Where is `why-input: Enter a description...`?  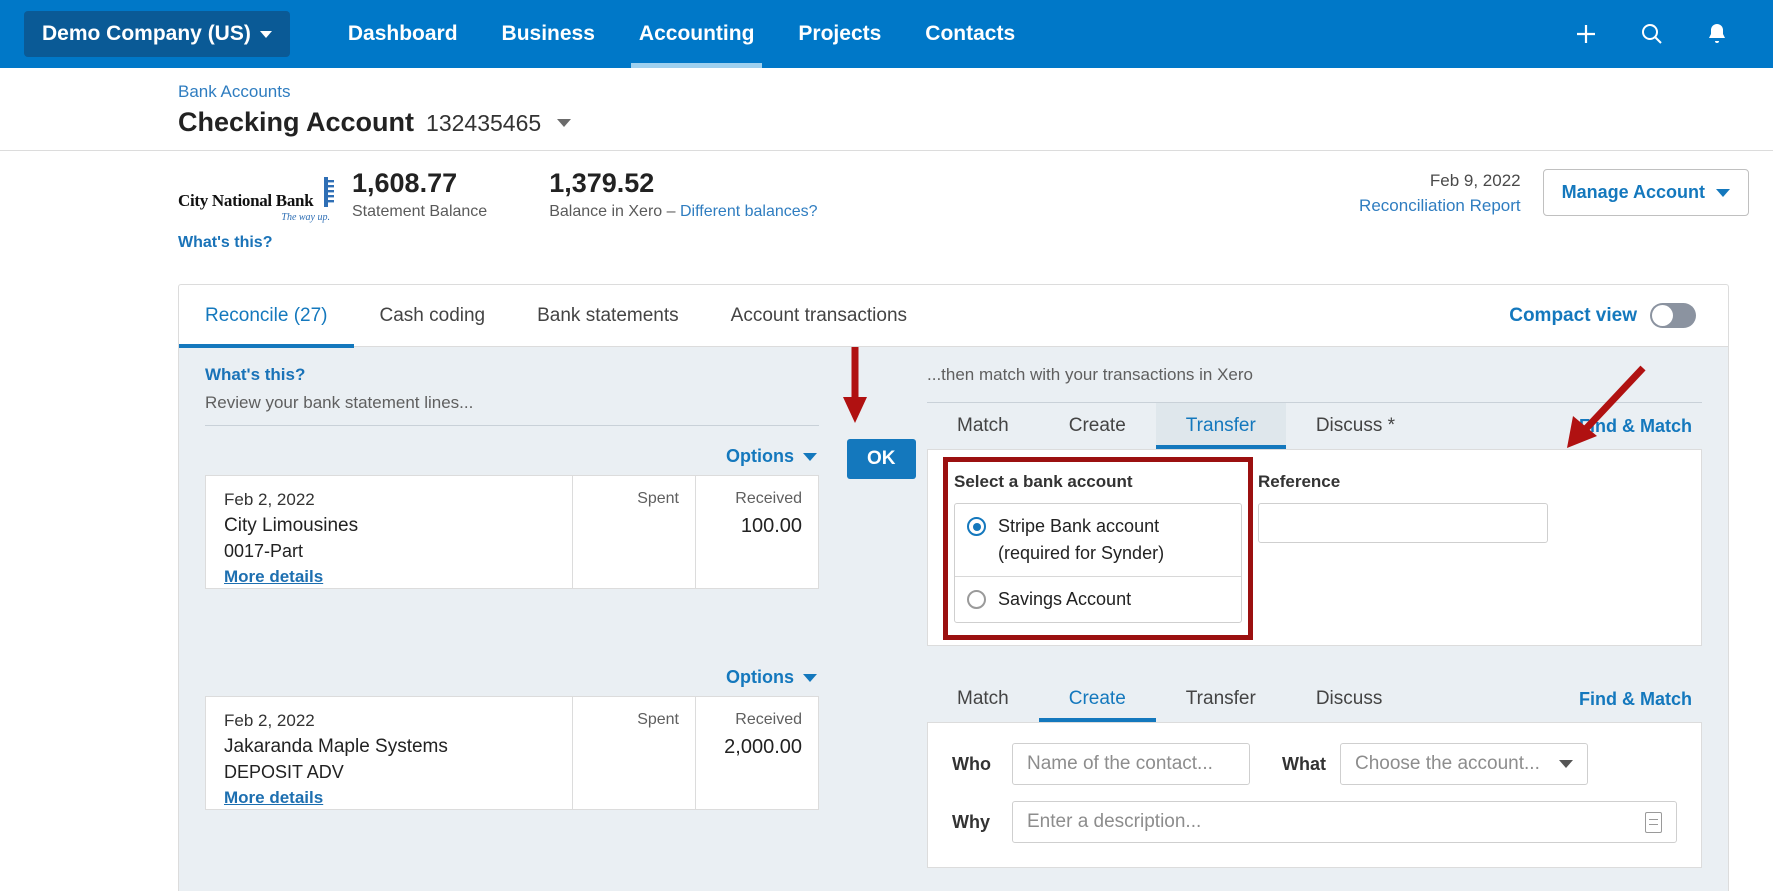
why-input: Enter a description... is located at coordinates (1344, 822).